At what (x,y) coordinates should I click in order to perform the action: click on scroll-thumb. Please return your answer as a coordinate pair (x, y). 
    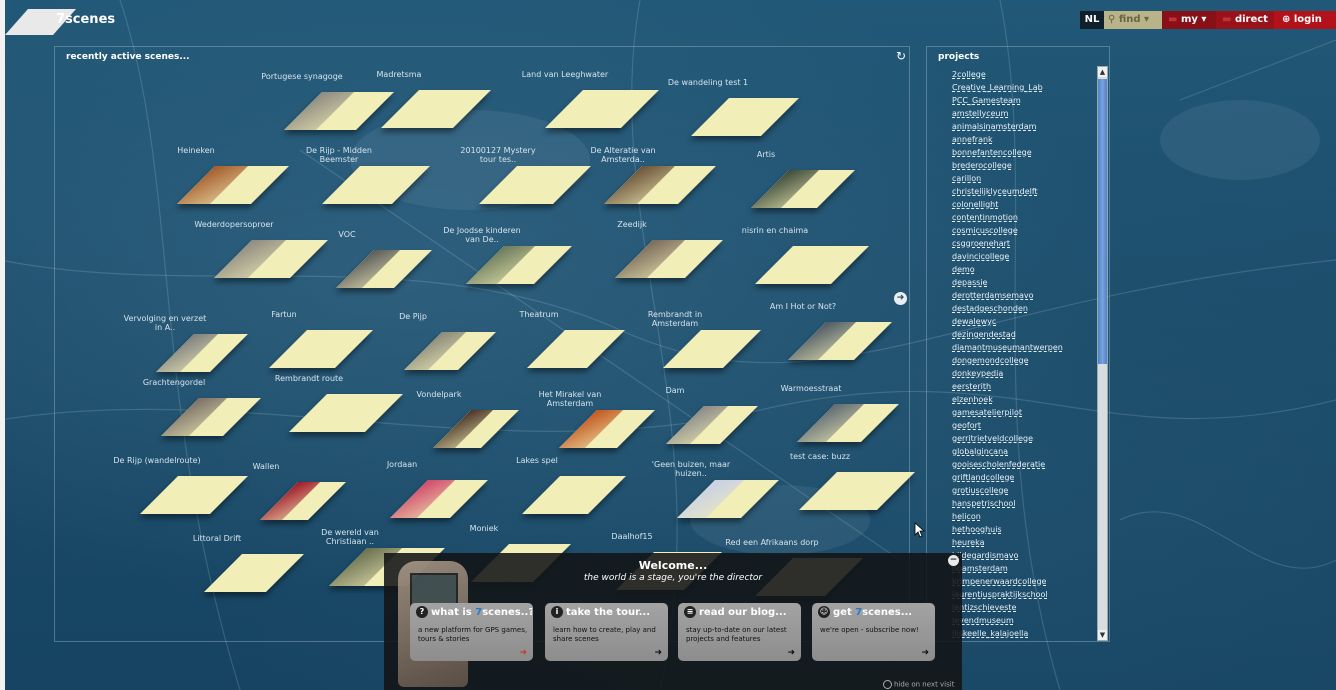
    Looking at the image, I should click on (1102, 221).